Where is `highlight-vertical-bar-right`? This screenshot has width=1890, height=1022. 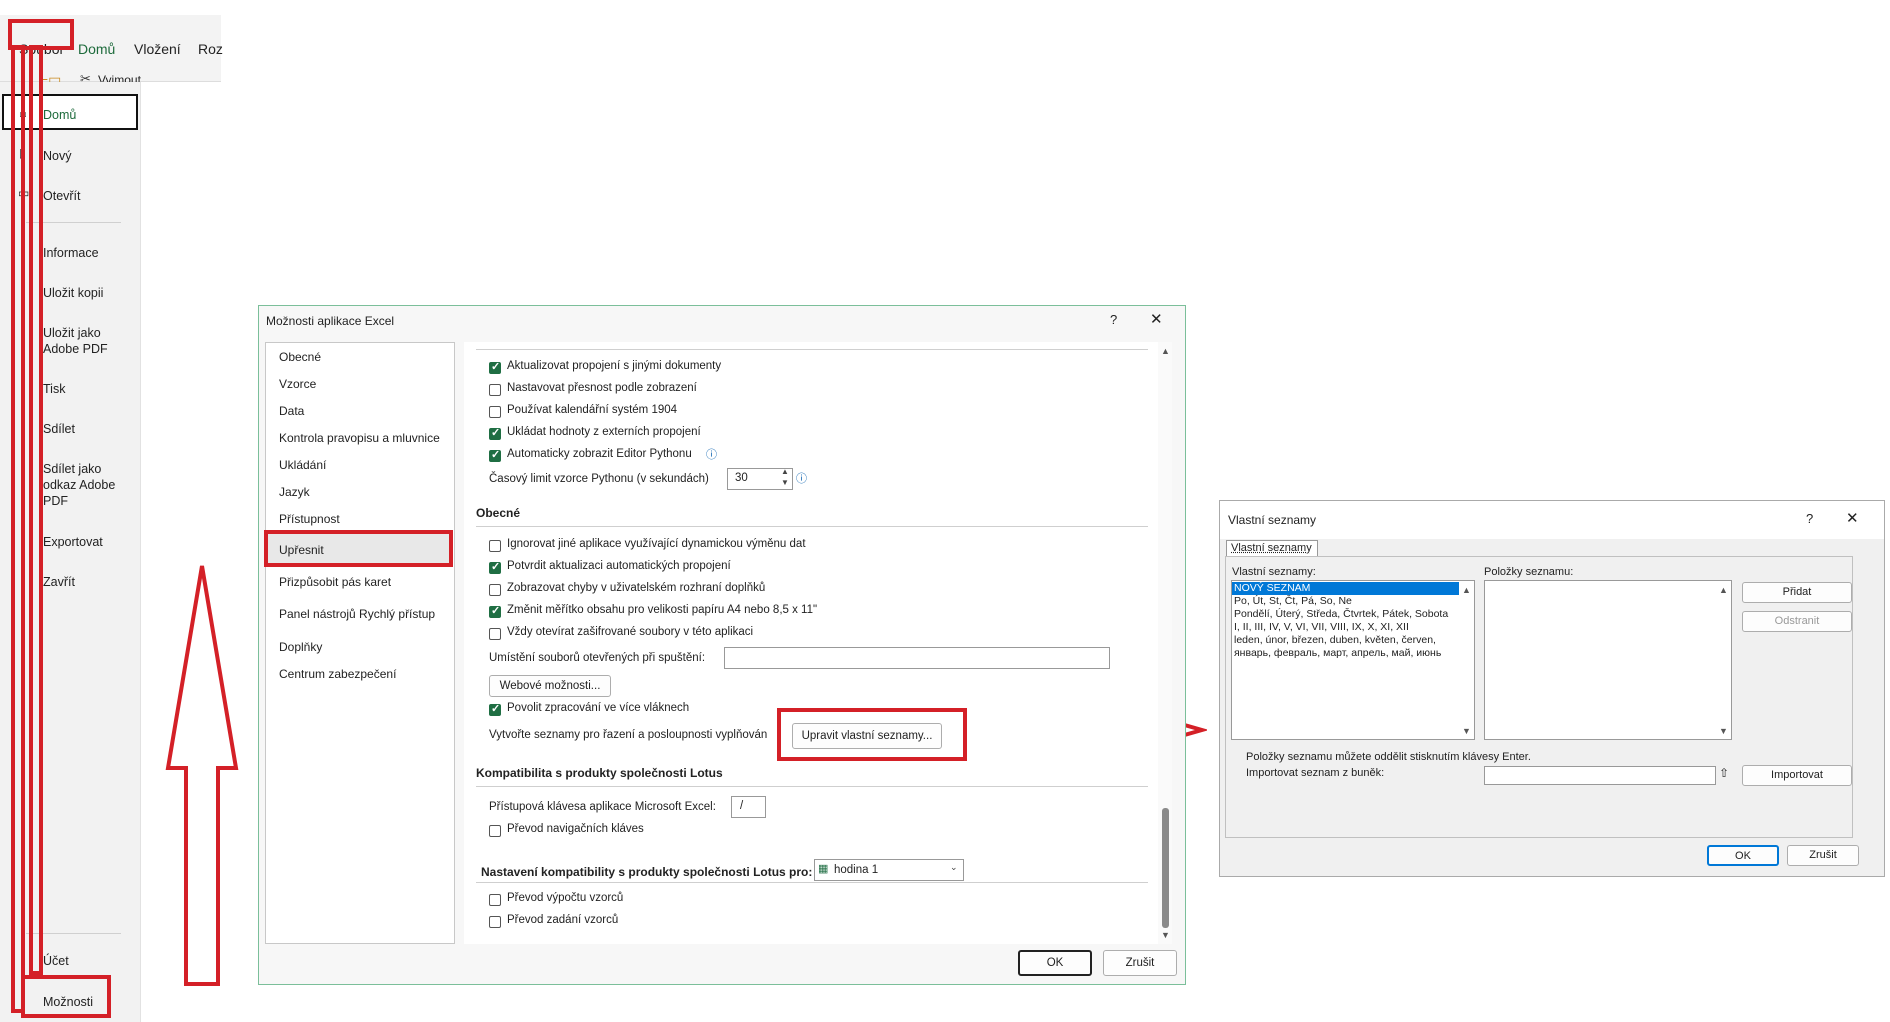 highlight-vertical-bar-right is located at coordinates (36, 510).